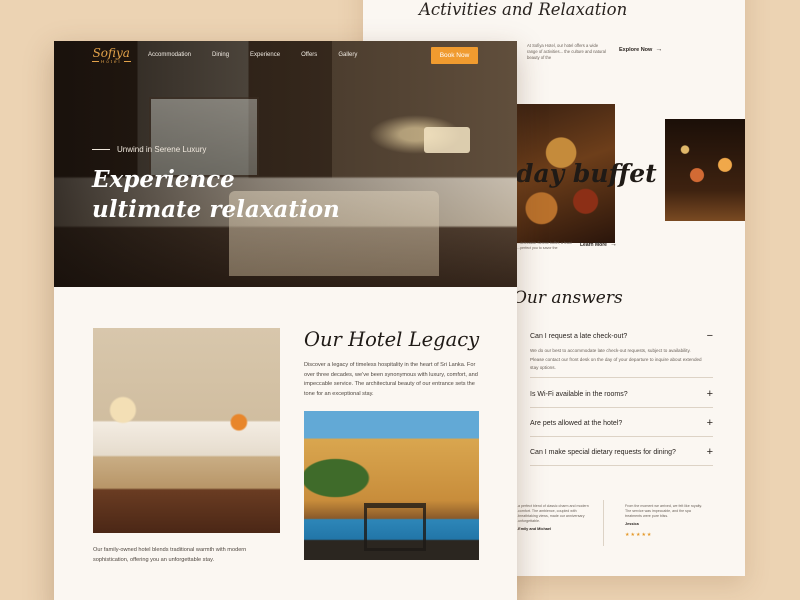  I want to click on faq-question: Are pets allowed at the hotel?, so click(576, 423).